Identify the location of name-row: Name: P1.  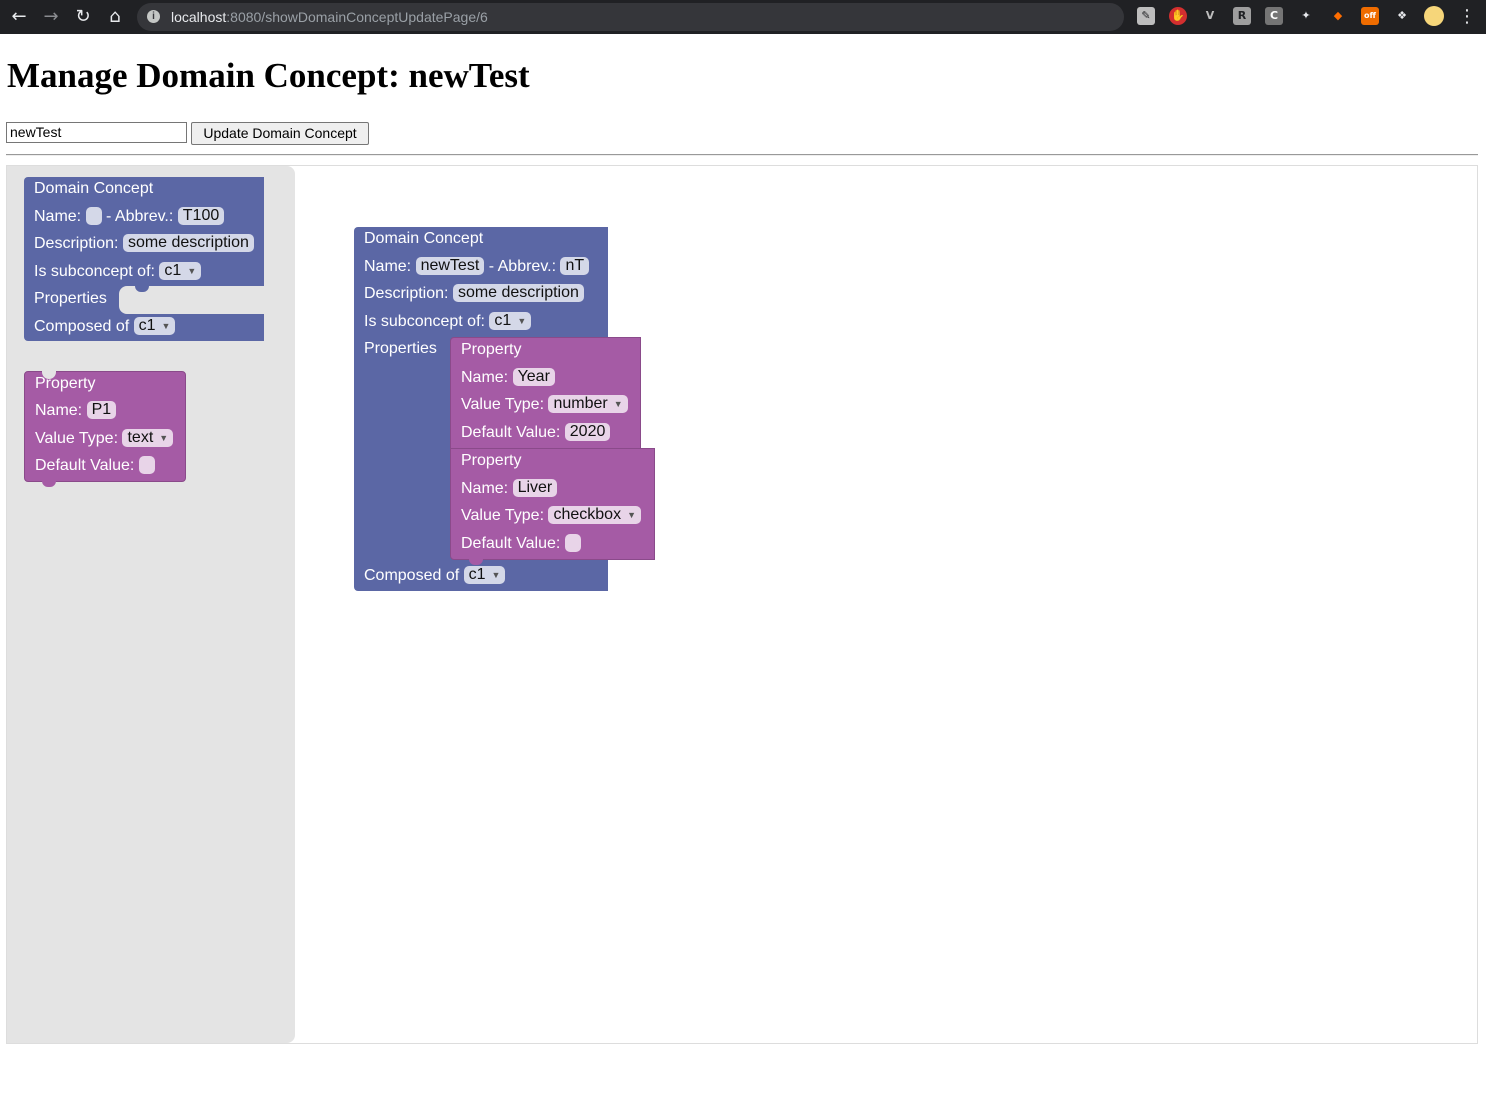
(76, 411).